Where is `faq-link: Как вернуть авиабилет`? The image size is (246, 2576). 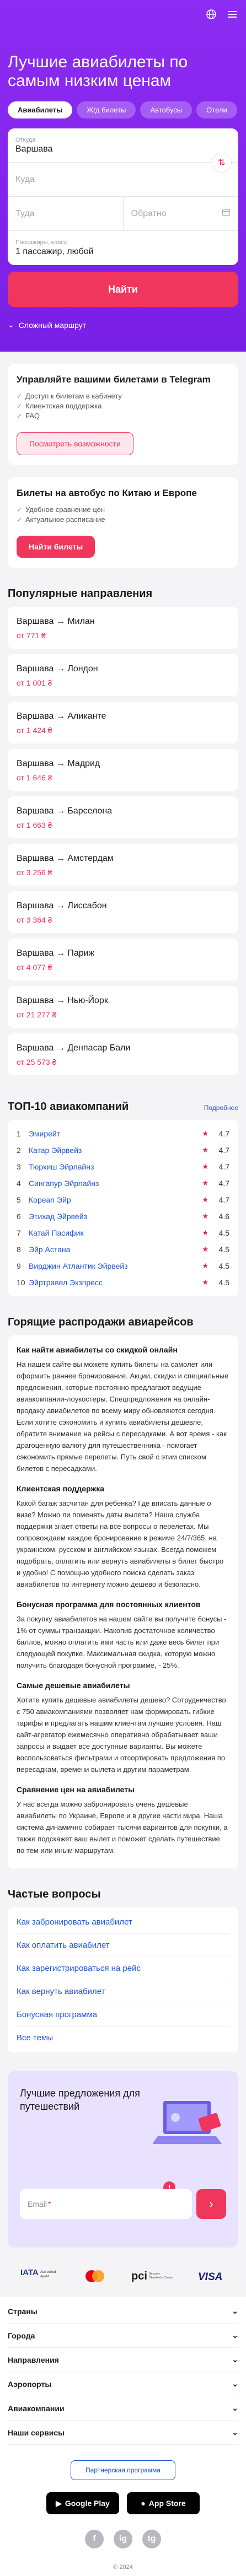 faq-link: Как вернуть авиабилет is located at coordinates (123, 1992).